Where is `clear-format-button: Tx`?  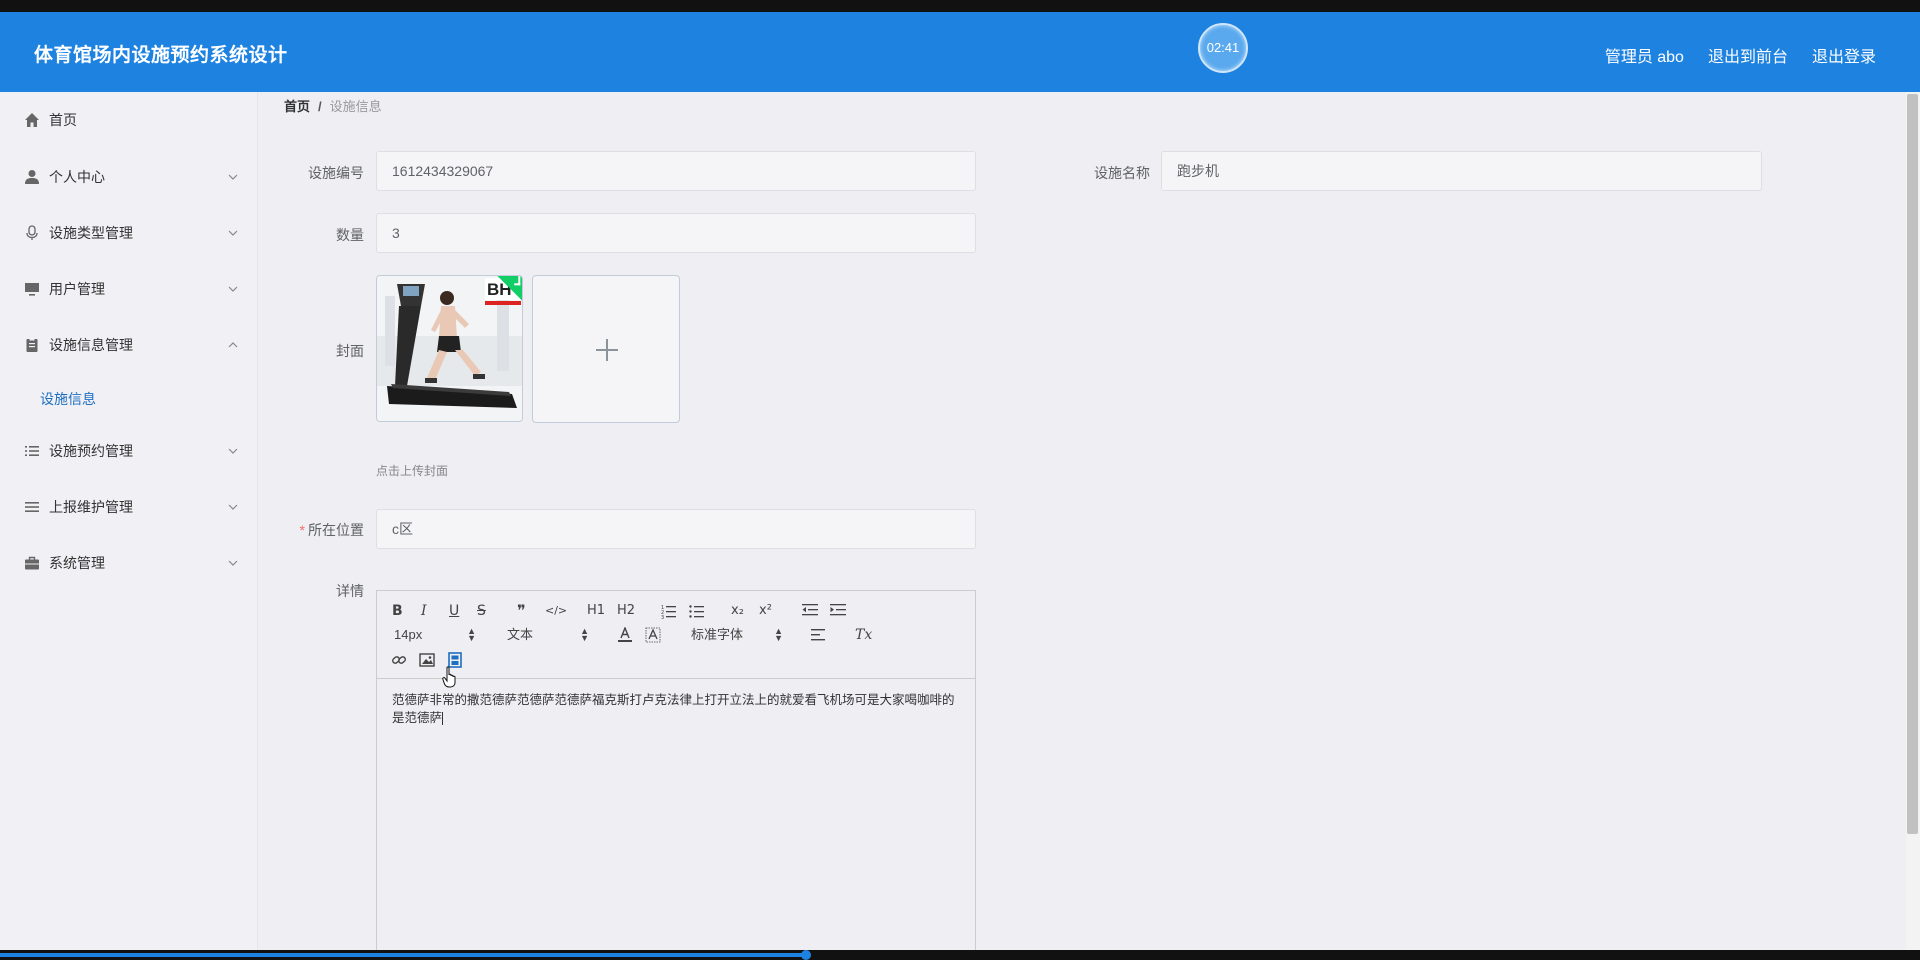 clear-format-button: Tx is located at coordinates (863, 635).